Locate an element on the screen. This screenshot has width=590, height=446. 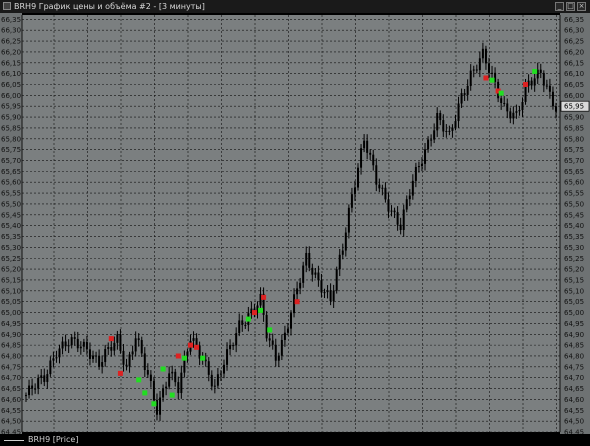
y-tick-label-left: 64,90 is located at coordinates (11, 335).